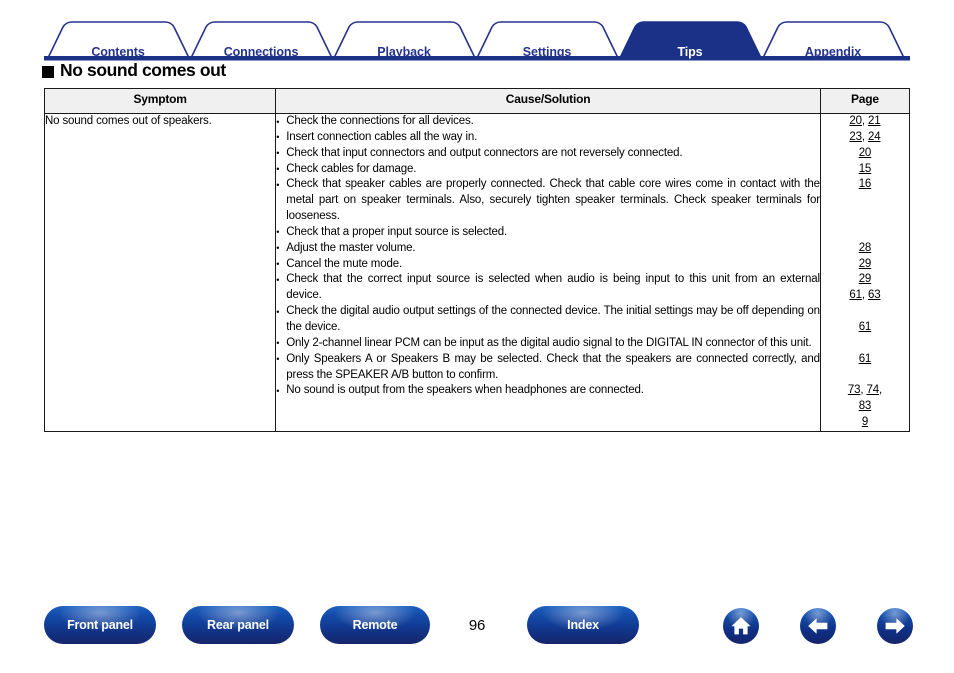 This screenshot has height=673, width=954. What do you see at coordinates (874, 295) in the screenshot?
I see `page-link: 63` at bounding box center [874, 295].